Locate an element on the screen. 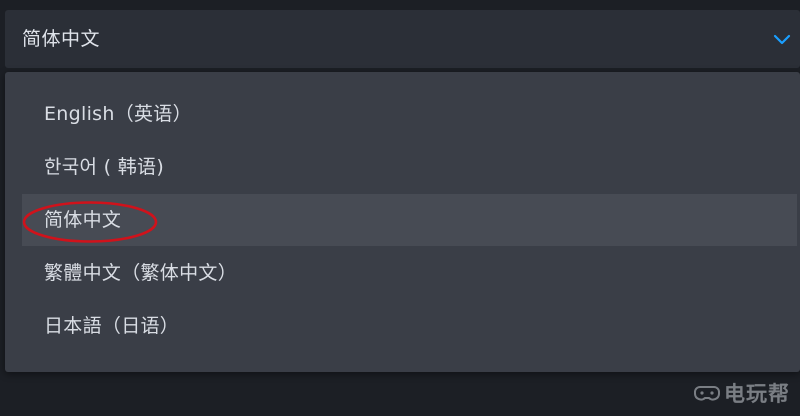 Image resolution: width=800 pixels, height=416 pixels. language-option-label: 한국어 ( 韩语) is located at coordinates (104, 167).